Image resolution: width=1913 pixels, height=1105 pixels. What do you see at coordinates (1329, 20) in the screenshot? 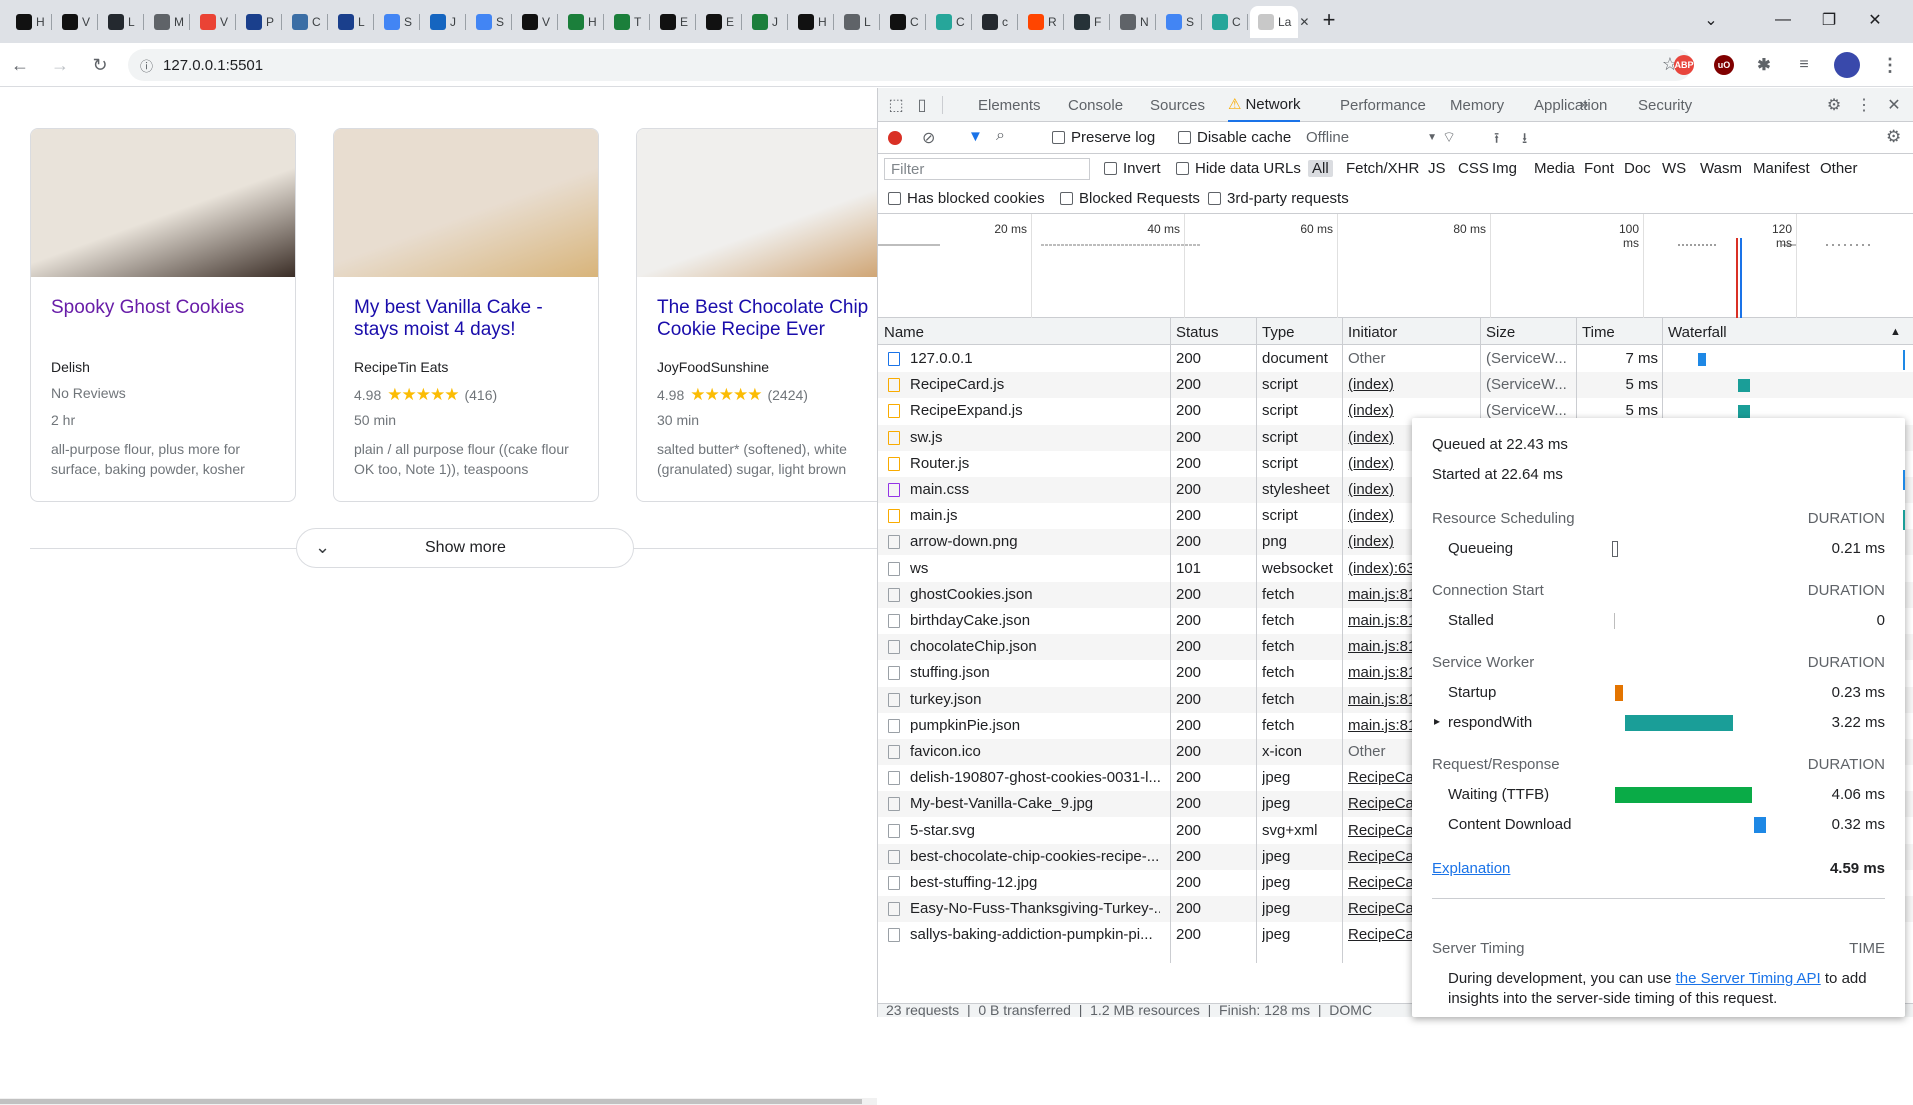
I see `new-tab-button: +` at bounding box center [1329, 20].